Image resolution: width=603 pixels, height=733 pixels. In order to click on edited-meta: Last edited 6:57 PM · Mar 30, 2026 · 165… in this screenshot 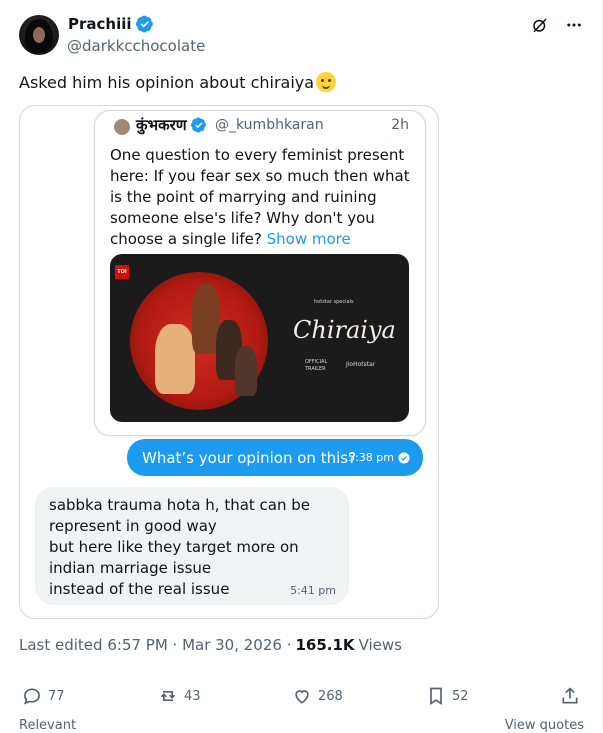, I will do `click(210, 645)`.